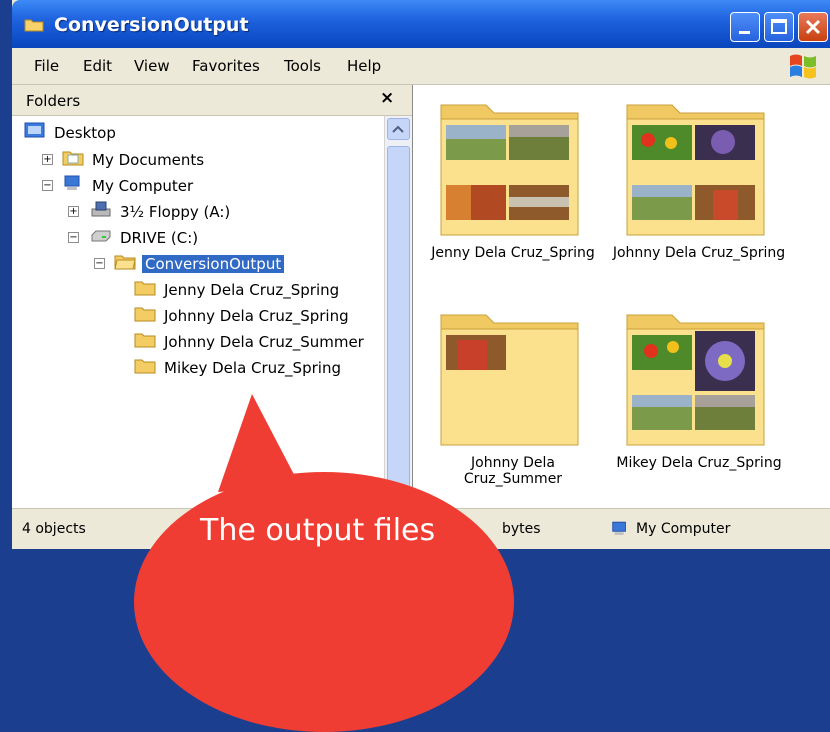  I want to click on folders-pane-title: Folders, so click(53, 101).